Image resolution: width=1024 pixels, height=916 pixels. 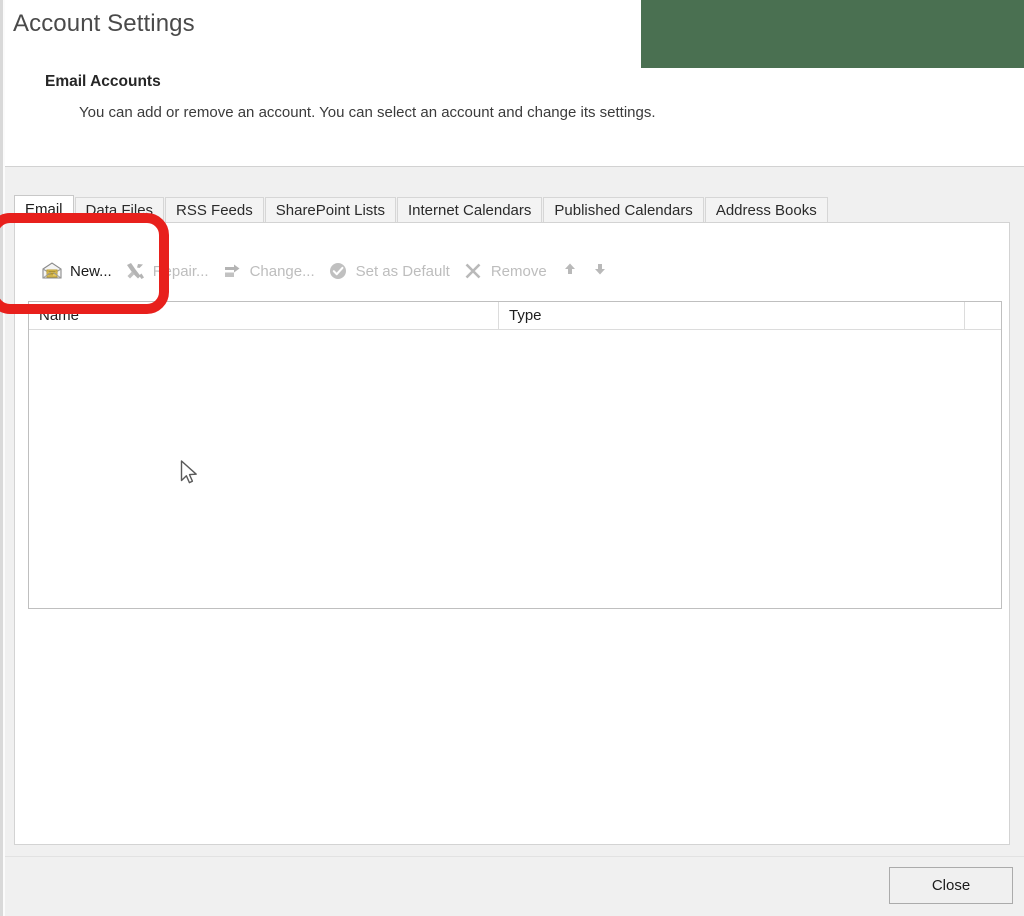 I want to click on change-icon, so click(x=232, y=271).